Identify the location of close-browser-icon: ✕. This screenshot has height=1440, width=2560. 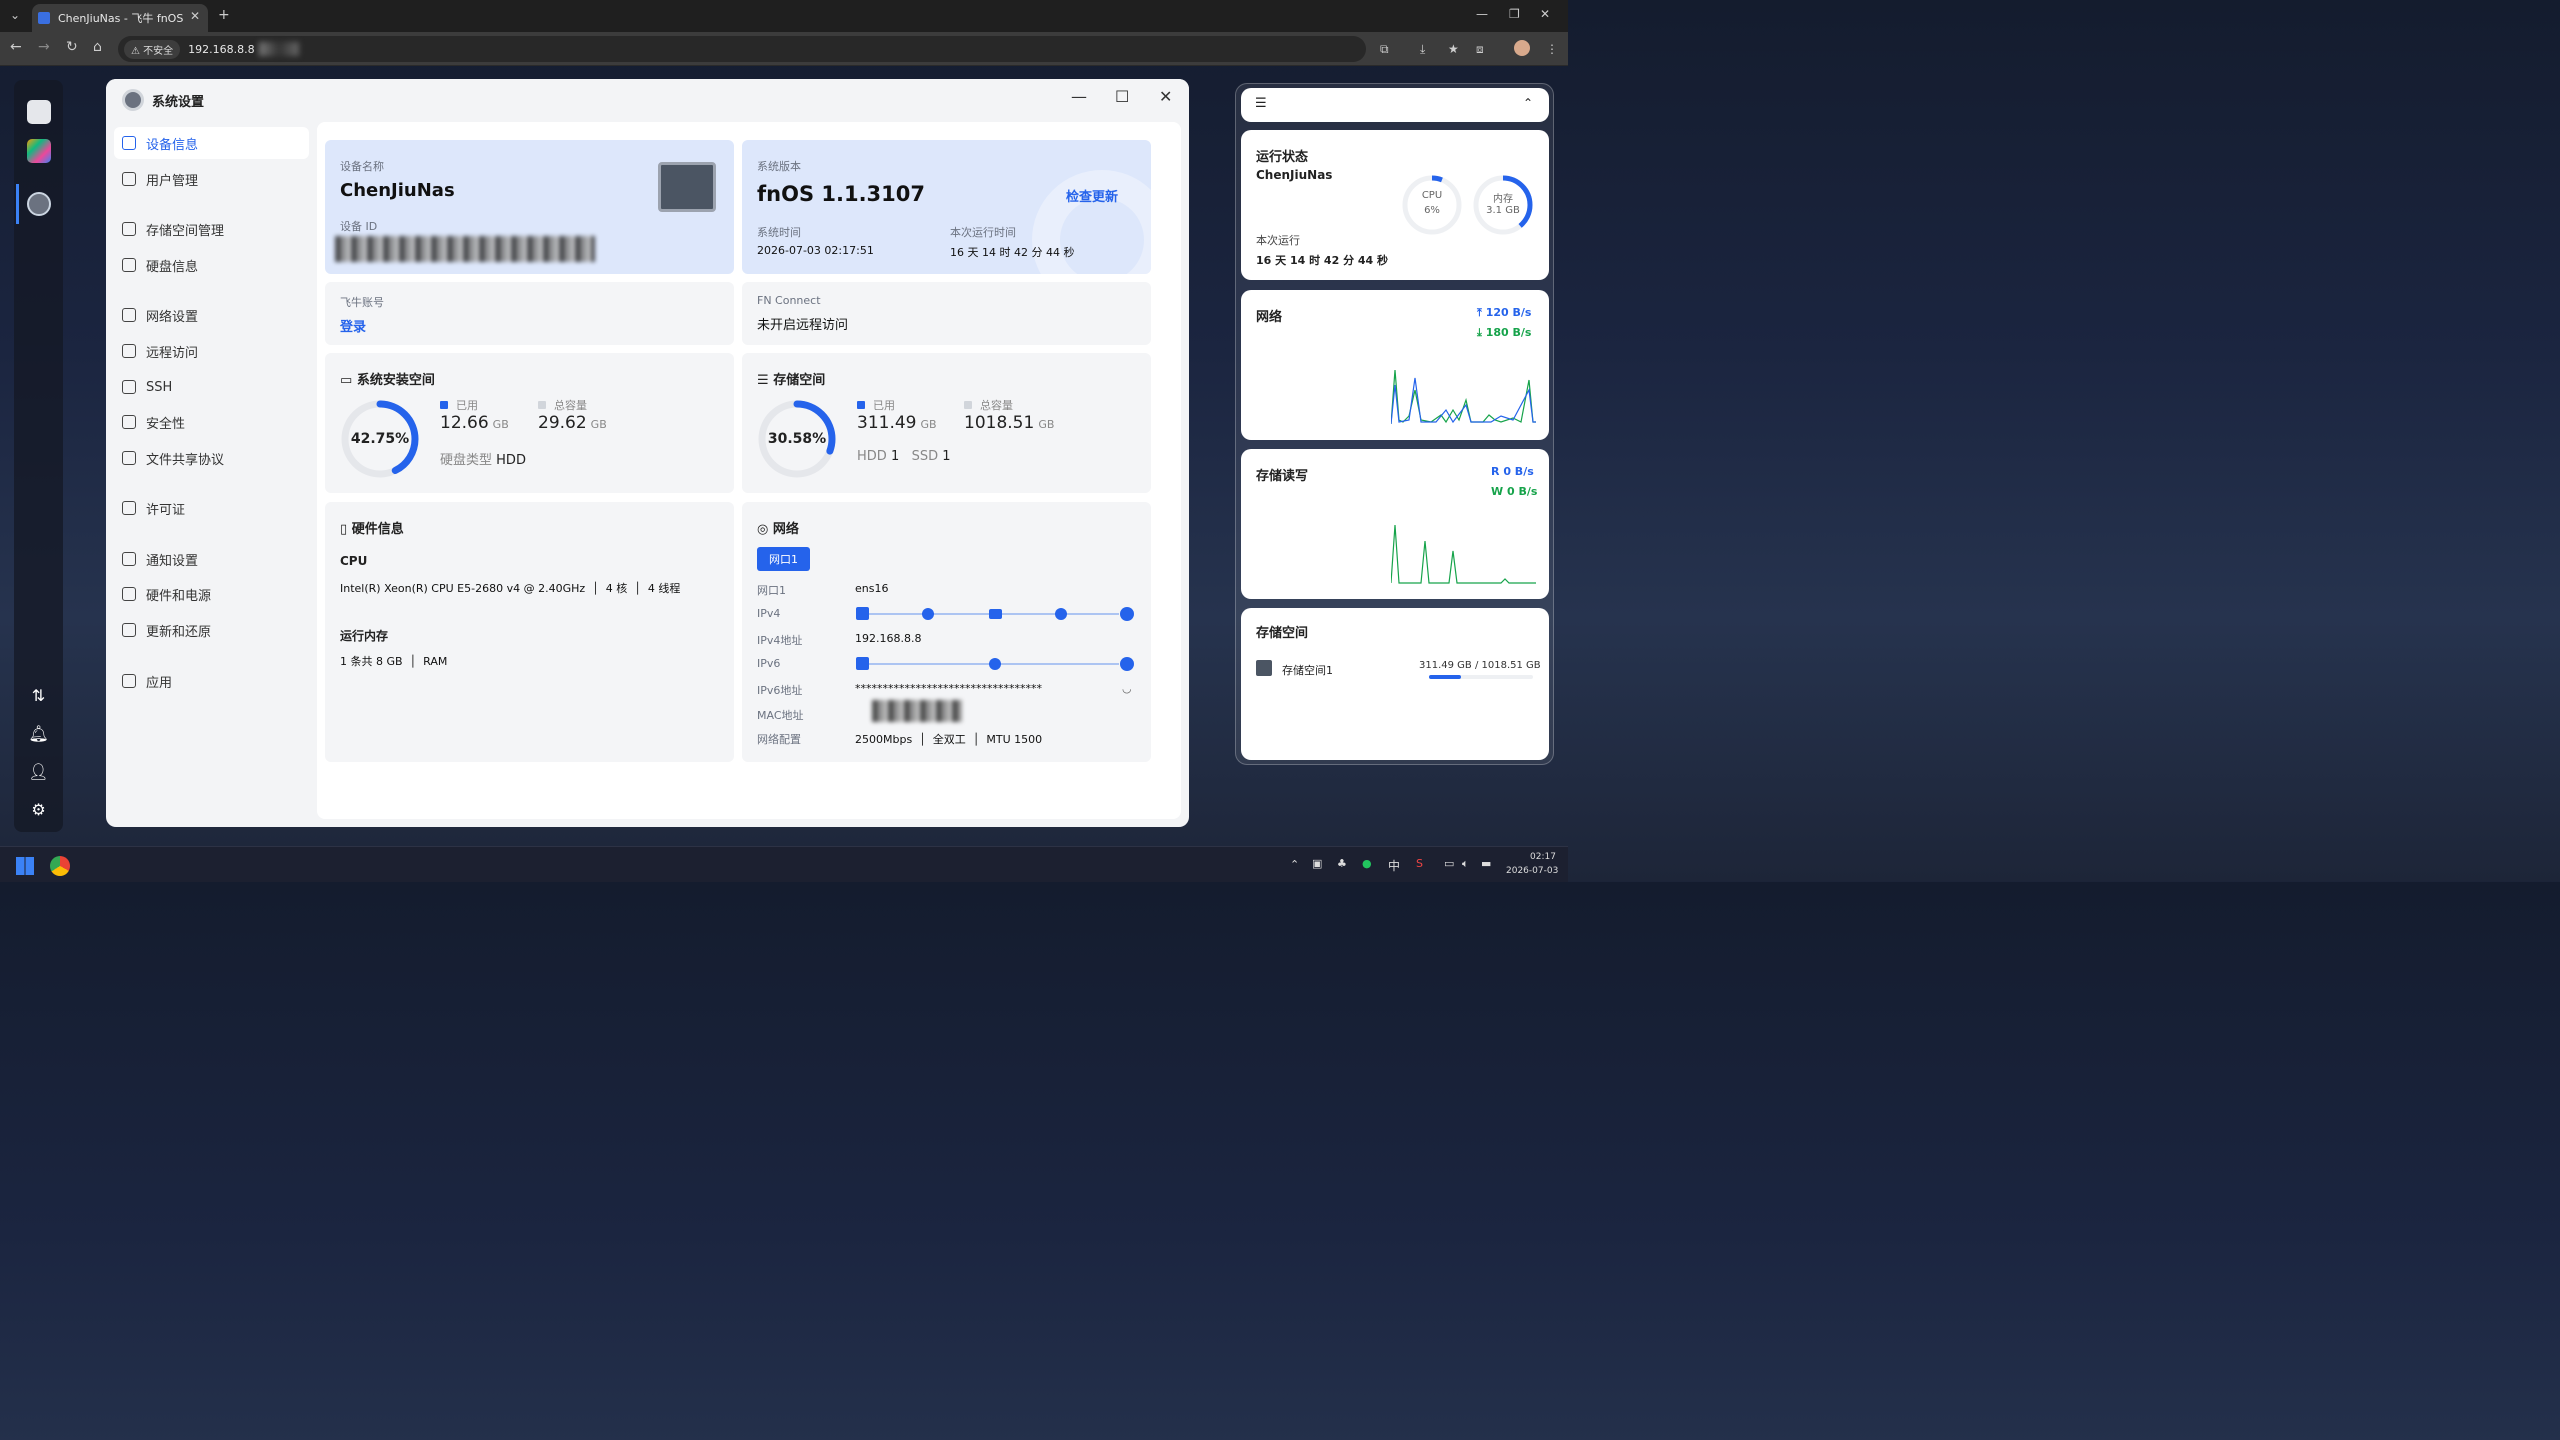
(1545, 14).